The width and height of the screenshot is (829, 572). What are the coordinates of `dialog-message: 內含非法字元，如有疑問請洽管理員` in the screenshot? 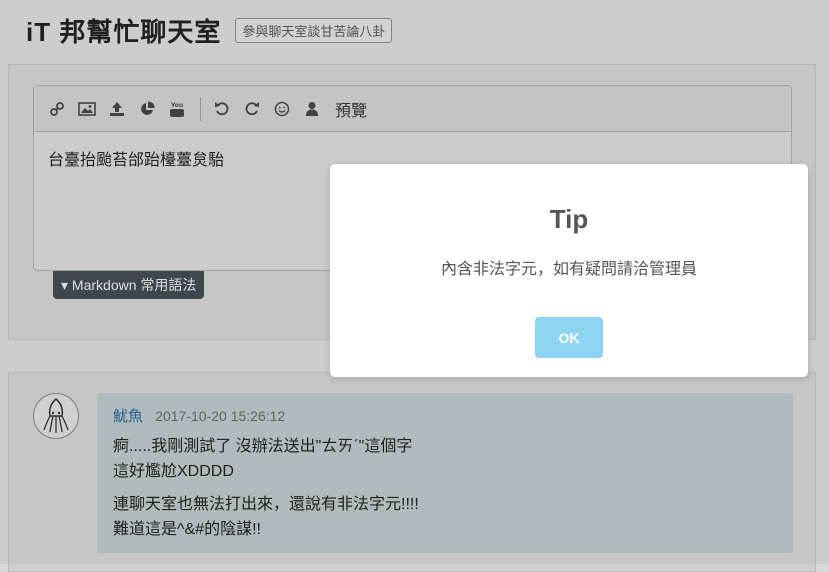 It's located at (568, 269).